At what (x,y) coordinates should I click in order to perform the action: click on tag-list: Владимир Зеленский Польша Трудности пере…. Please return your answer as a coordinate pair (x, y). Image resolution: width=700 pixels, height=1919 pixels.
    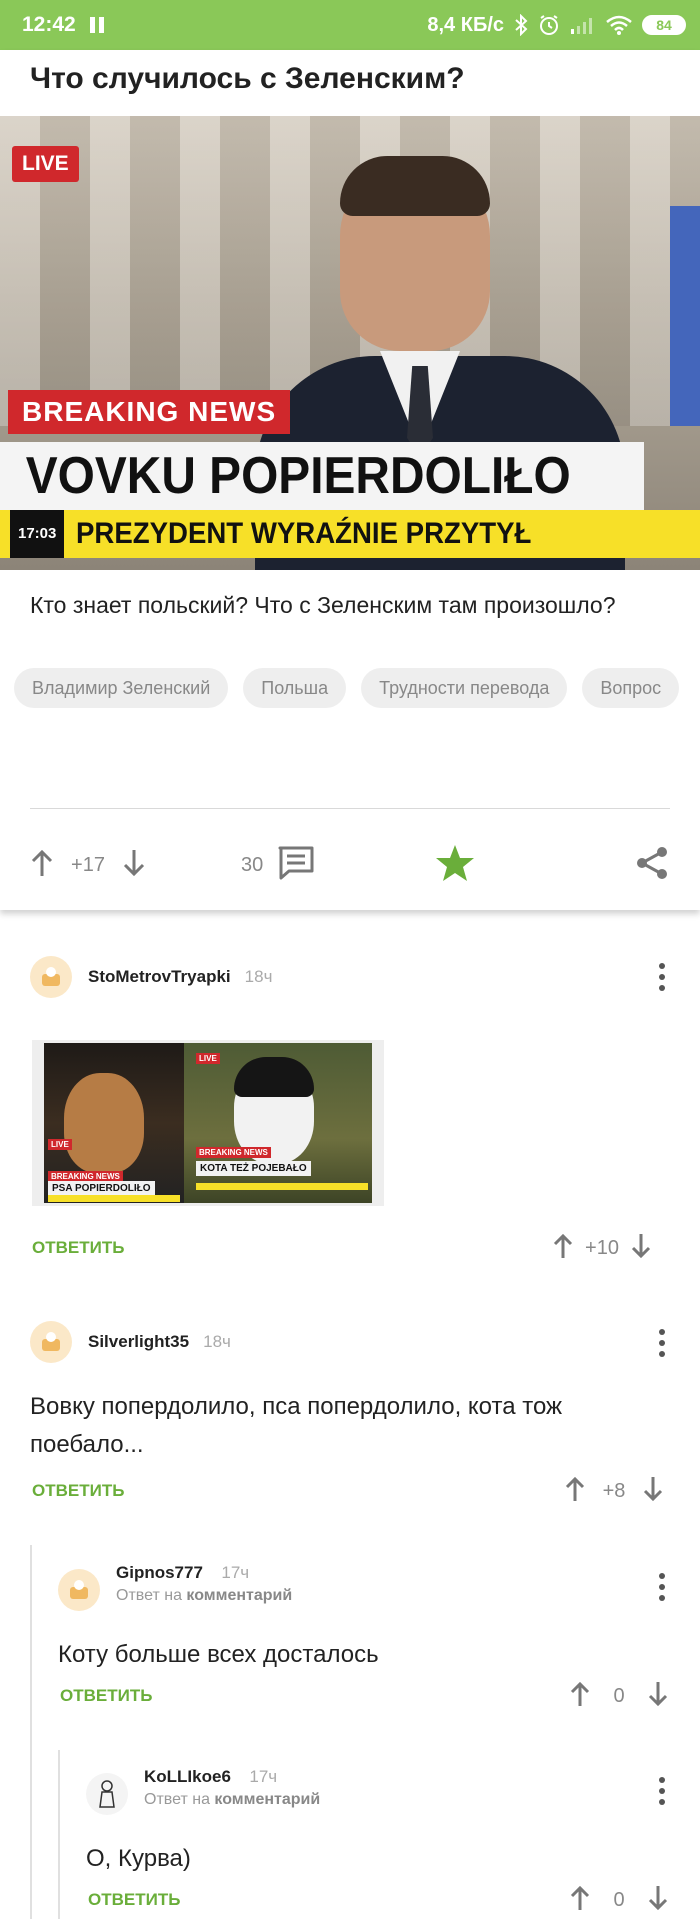
    Looking at the image, I should click on (349, 688).